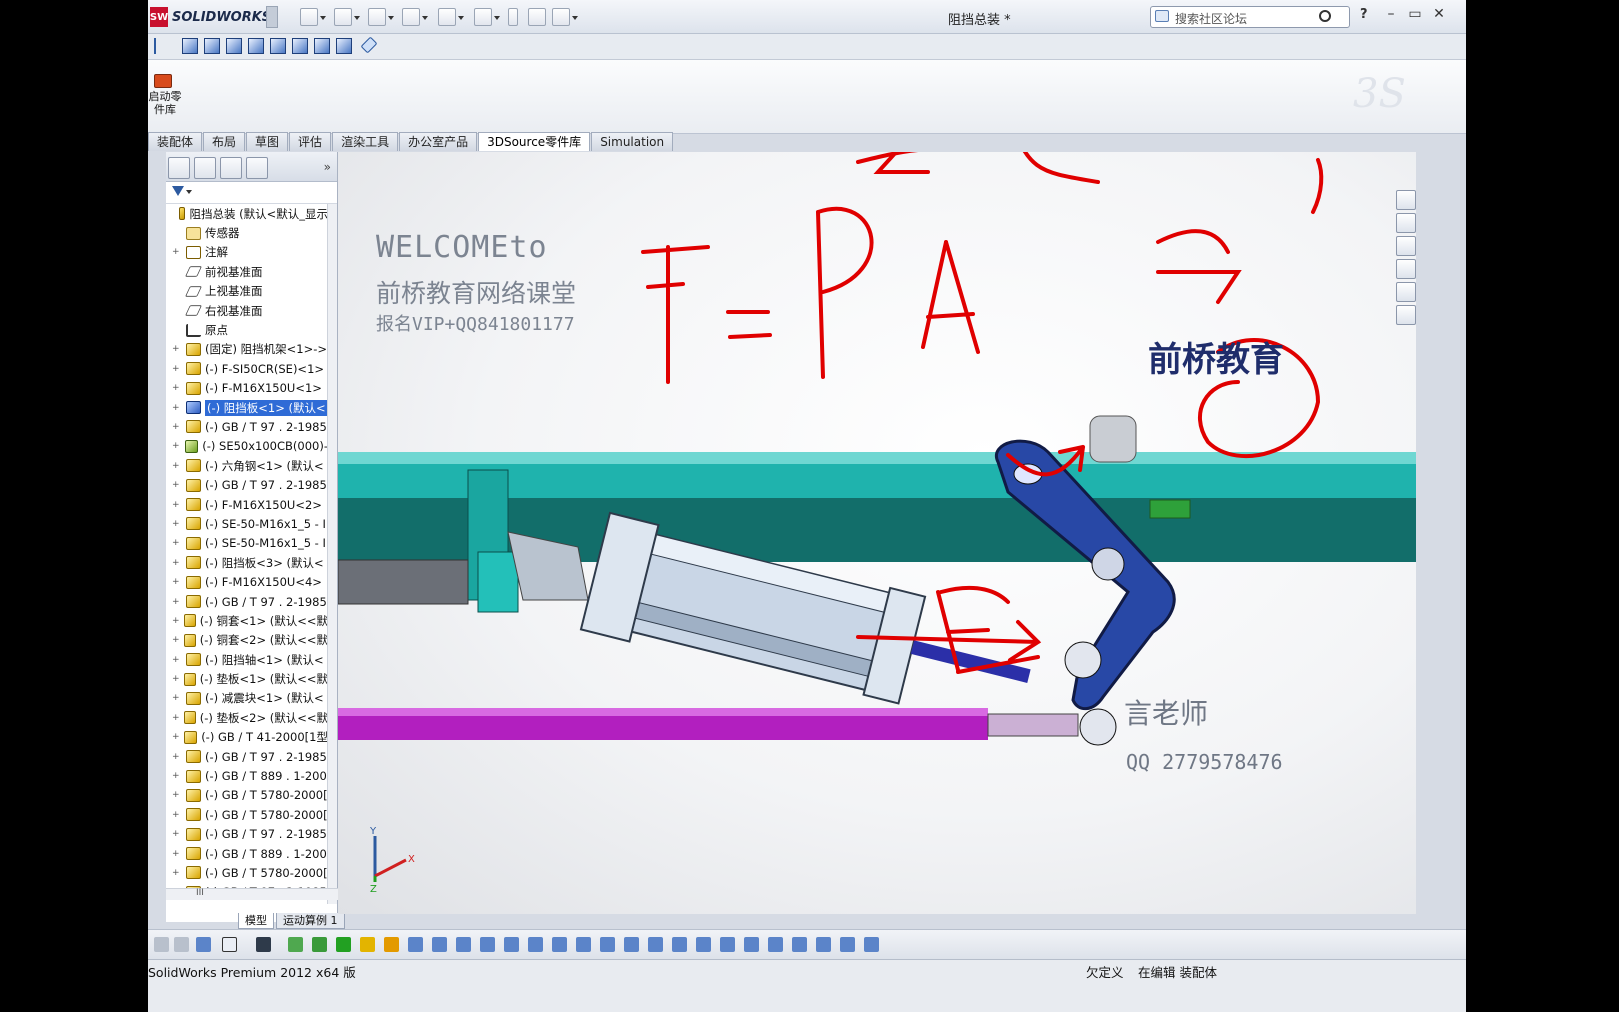 This screenshot has height=1012, width=1619. What do you see at coordinates (1406, 223) in the screenshot?
I see `design-library-icon` at bounding box center [1406, 223].